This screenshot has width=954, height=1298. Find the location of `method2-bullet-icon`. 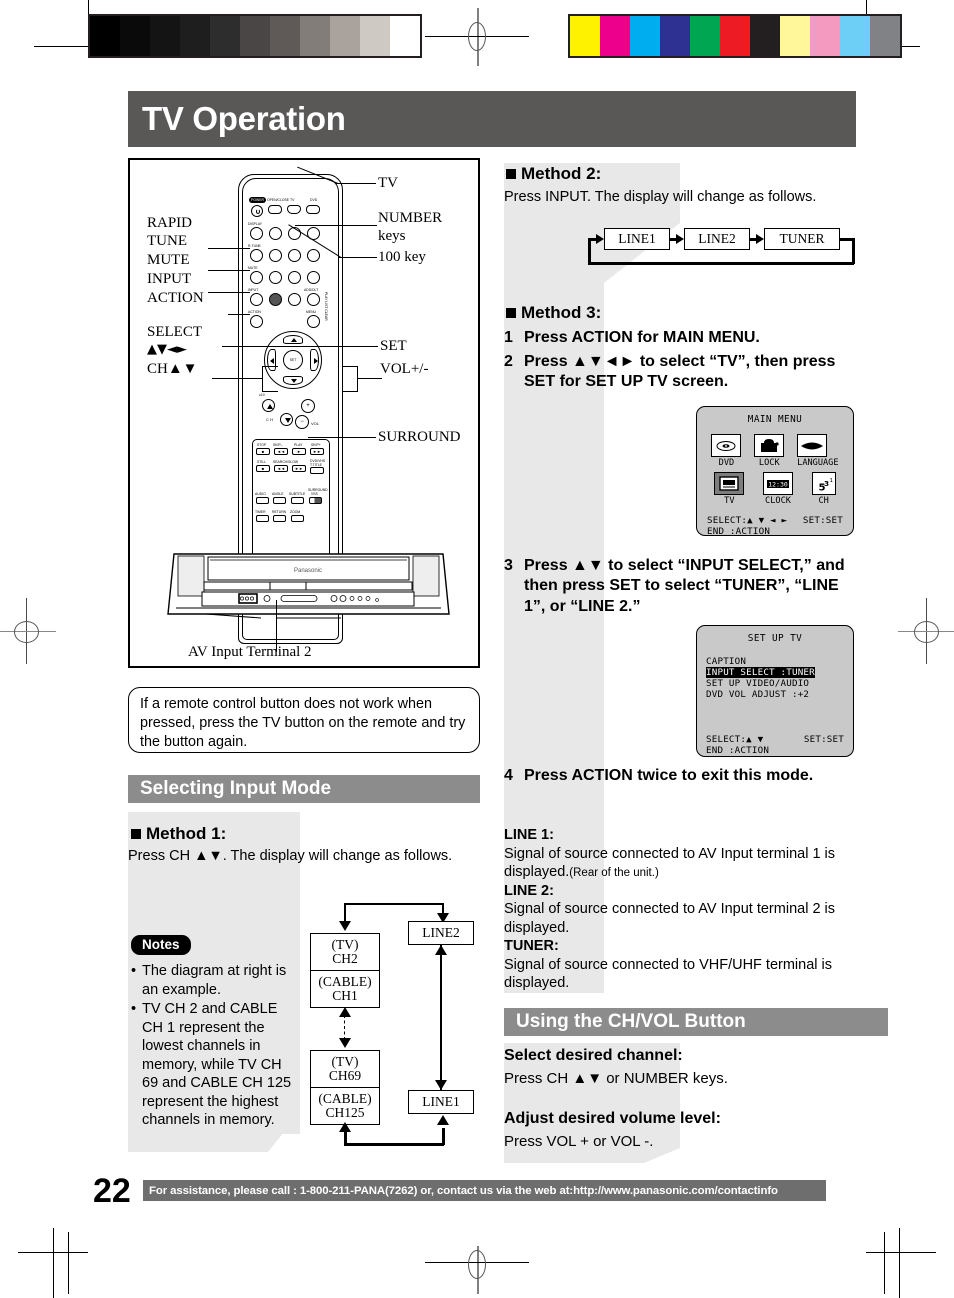

method2-bullet-icon is located at coordinates (511, 174).